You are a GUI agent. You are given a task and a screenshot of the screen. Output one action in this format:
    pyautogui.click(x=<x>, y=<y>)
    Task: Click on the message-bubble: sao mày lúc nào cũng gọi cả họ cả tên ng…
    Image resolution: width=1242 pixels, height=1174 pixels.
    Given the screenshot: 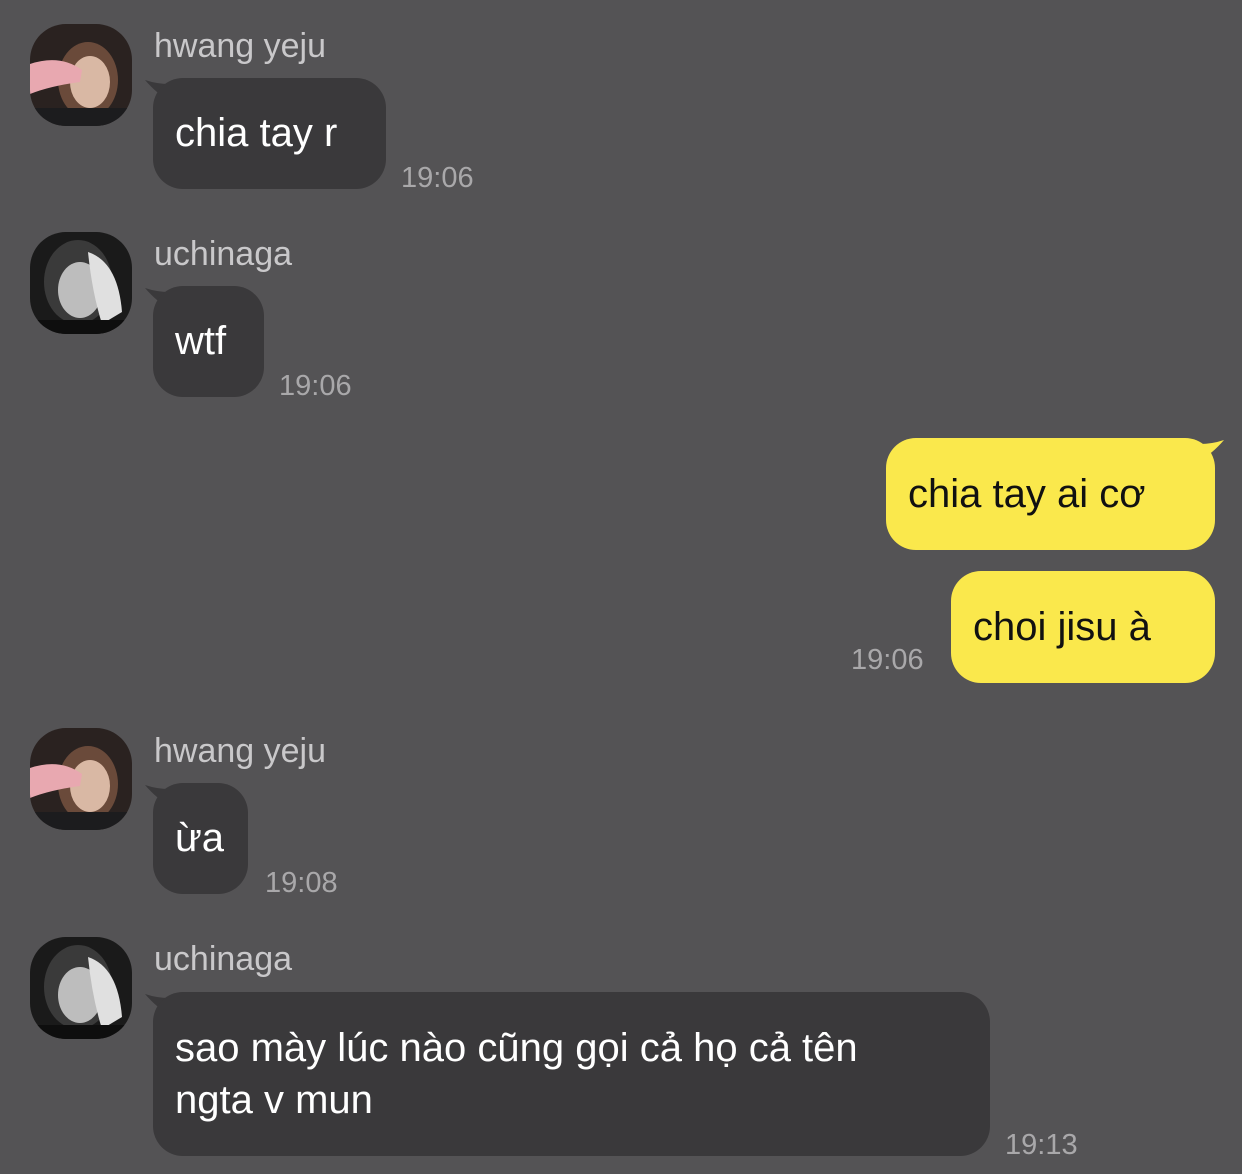 What is the action you would take?
    pyautogui.click(x=571, y=1074)
    